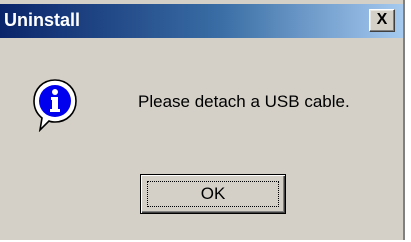 The height and width of the screenshot is (242, 411). Describe the element at coordinates (55, 105) in the screenshot. I see `information-icon` at that location.